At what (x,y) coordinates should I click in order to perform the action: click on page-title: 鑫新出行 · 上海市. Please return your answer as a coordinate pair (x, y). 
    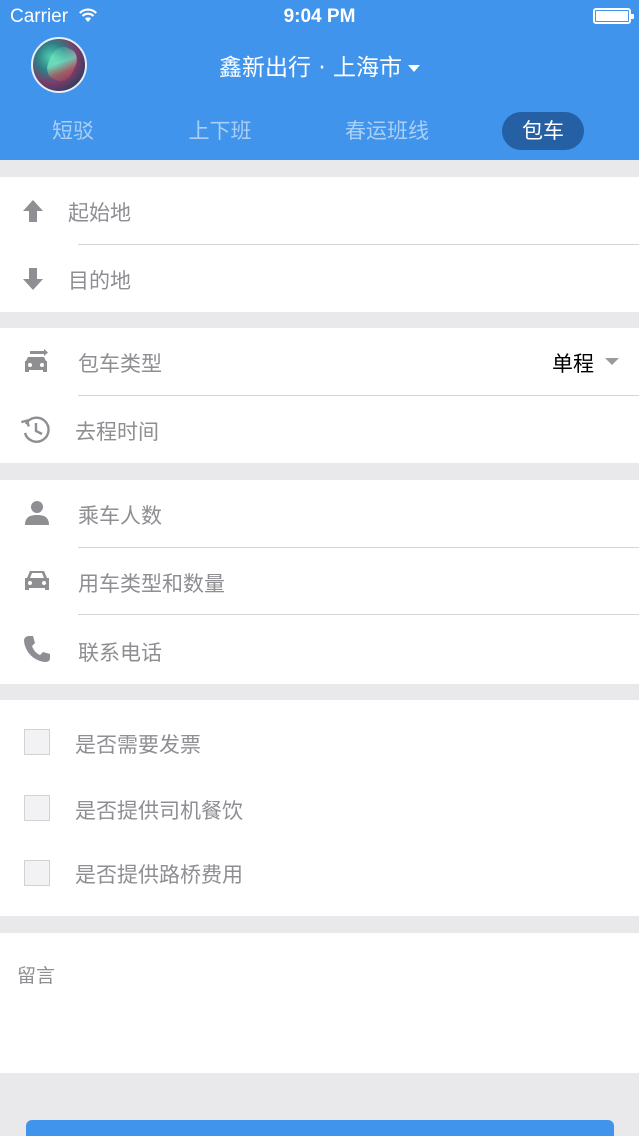
    Looking at the image, I should click on (310, 68).